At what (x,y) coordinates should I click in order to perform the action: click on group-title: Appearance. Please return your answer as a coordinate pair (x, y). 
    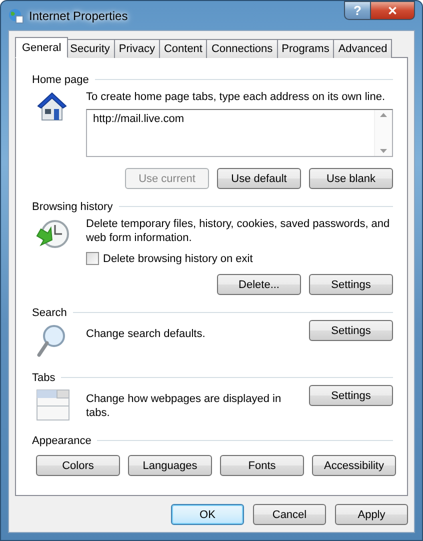
    Looking at the image, I should click on (62, 440).